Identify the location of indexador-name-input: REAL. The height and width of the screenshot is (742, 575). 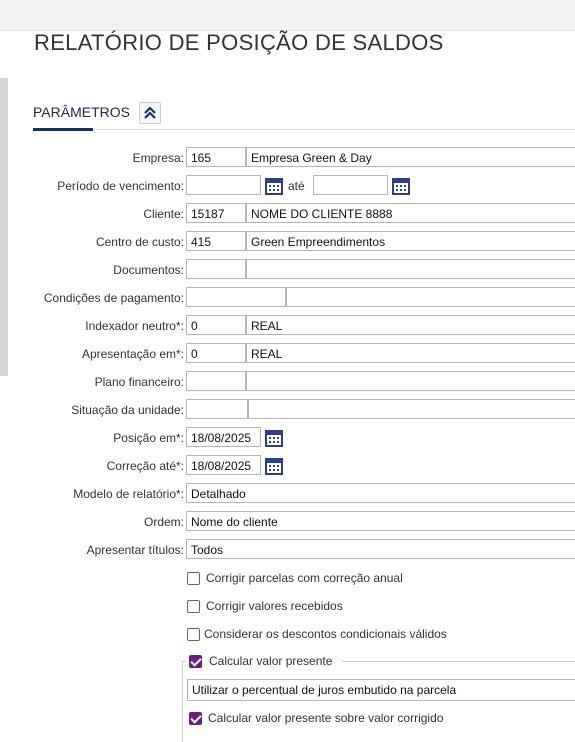
(410, 325).